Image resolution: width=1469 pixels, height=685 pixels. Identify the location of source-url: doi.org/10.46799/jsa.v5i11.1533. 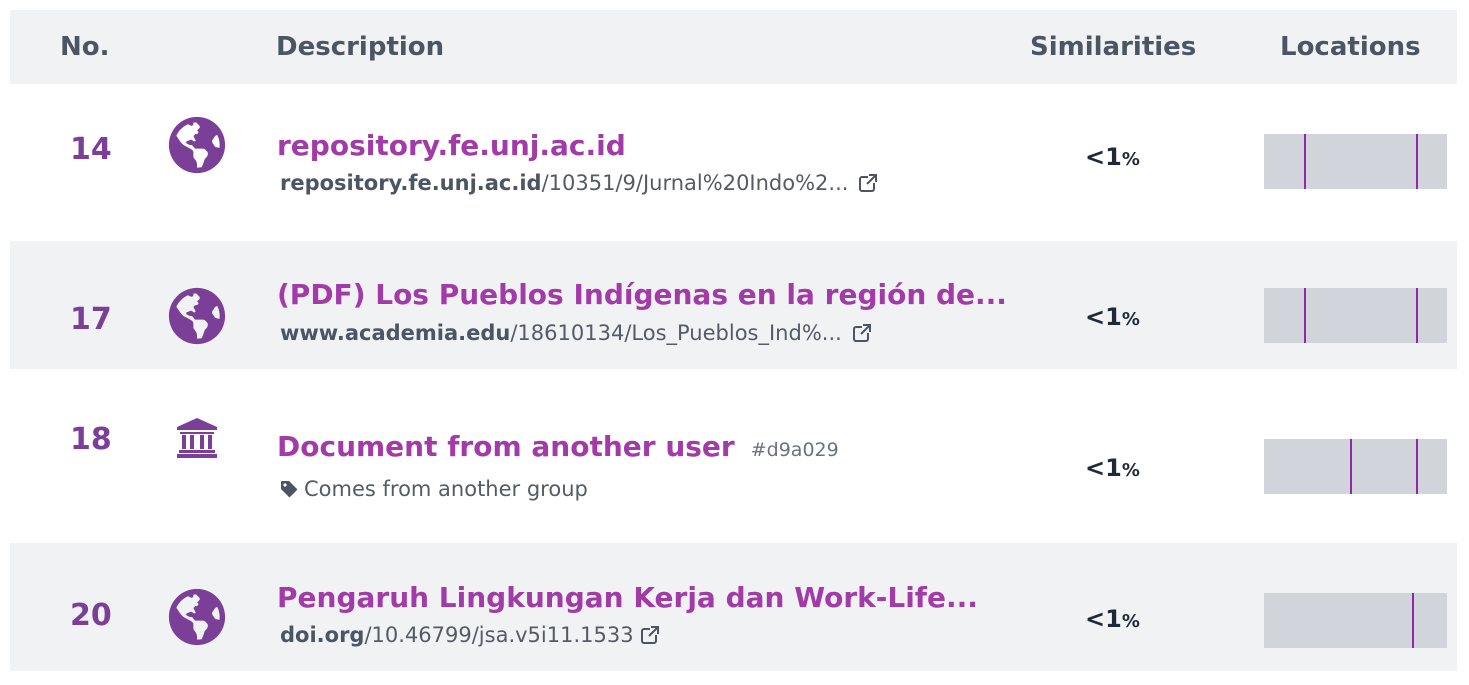
(470, 635).